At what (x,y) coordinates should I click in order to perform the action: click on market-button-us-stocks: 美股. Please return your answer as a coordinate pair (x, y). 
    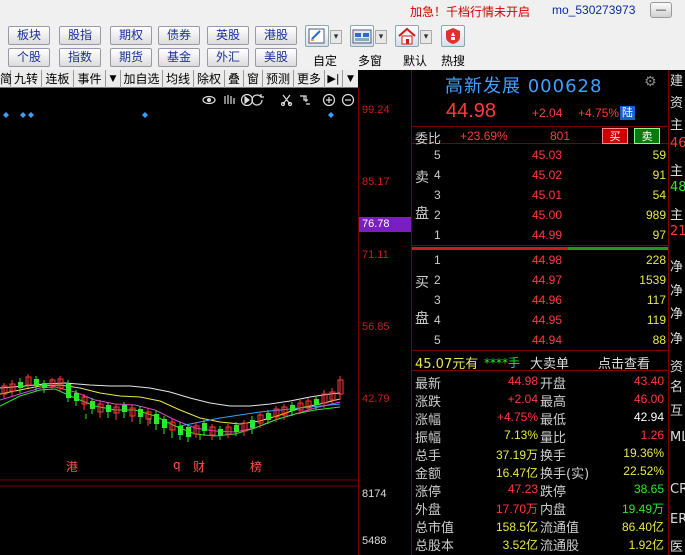
    Looking at the image, I should click on (276, 57).